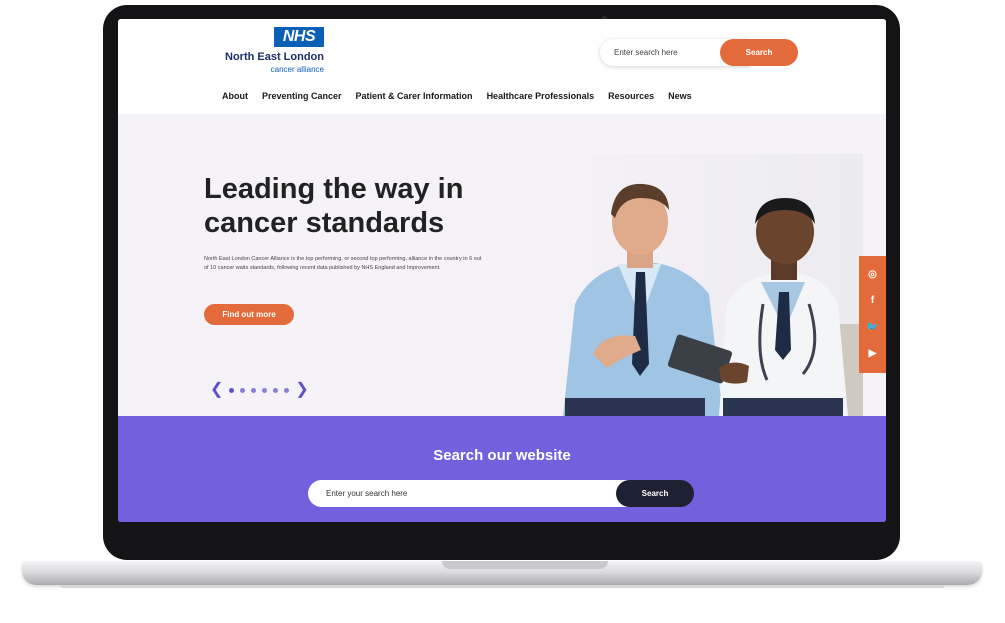  Describe the element at coordinates (216, 390) in the screenshot. I see `carousel-prev-icon: ❮` at that location.